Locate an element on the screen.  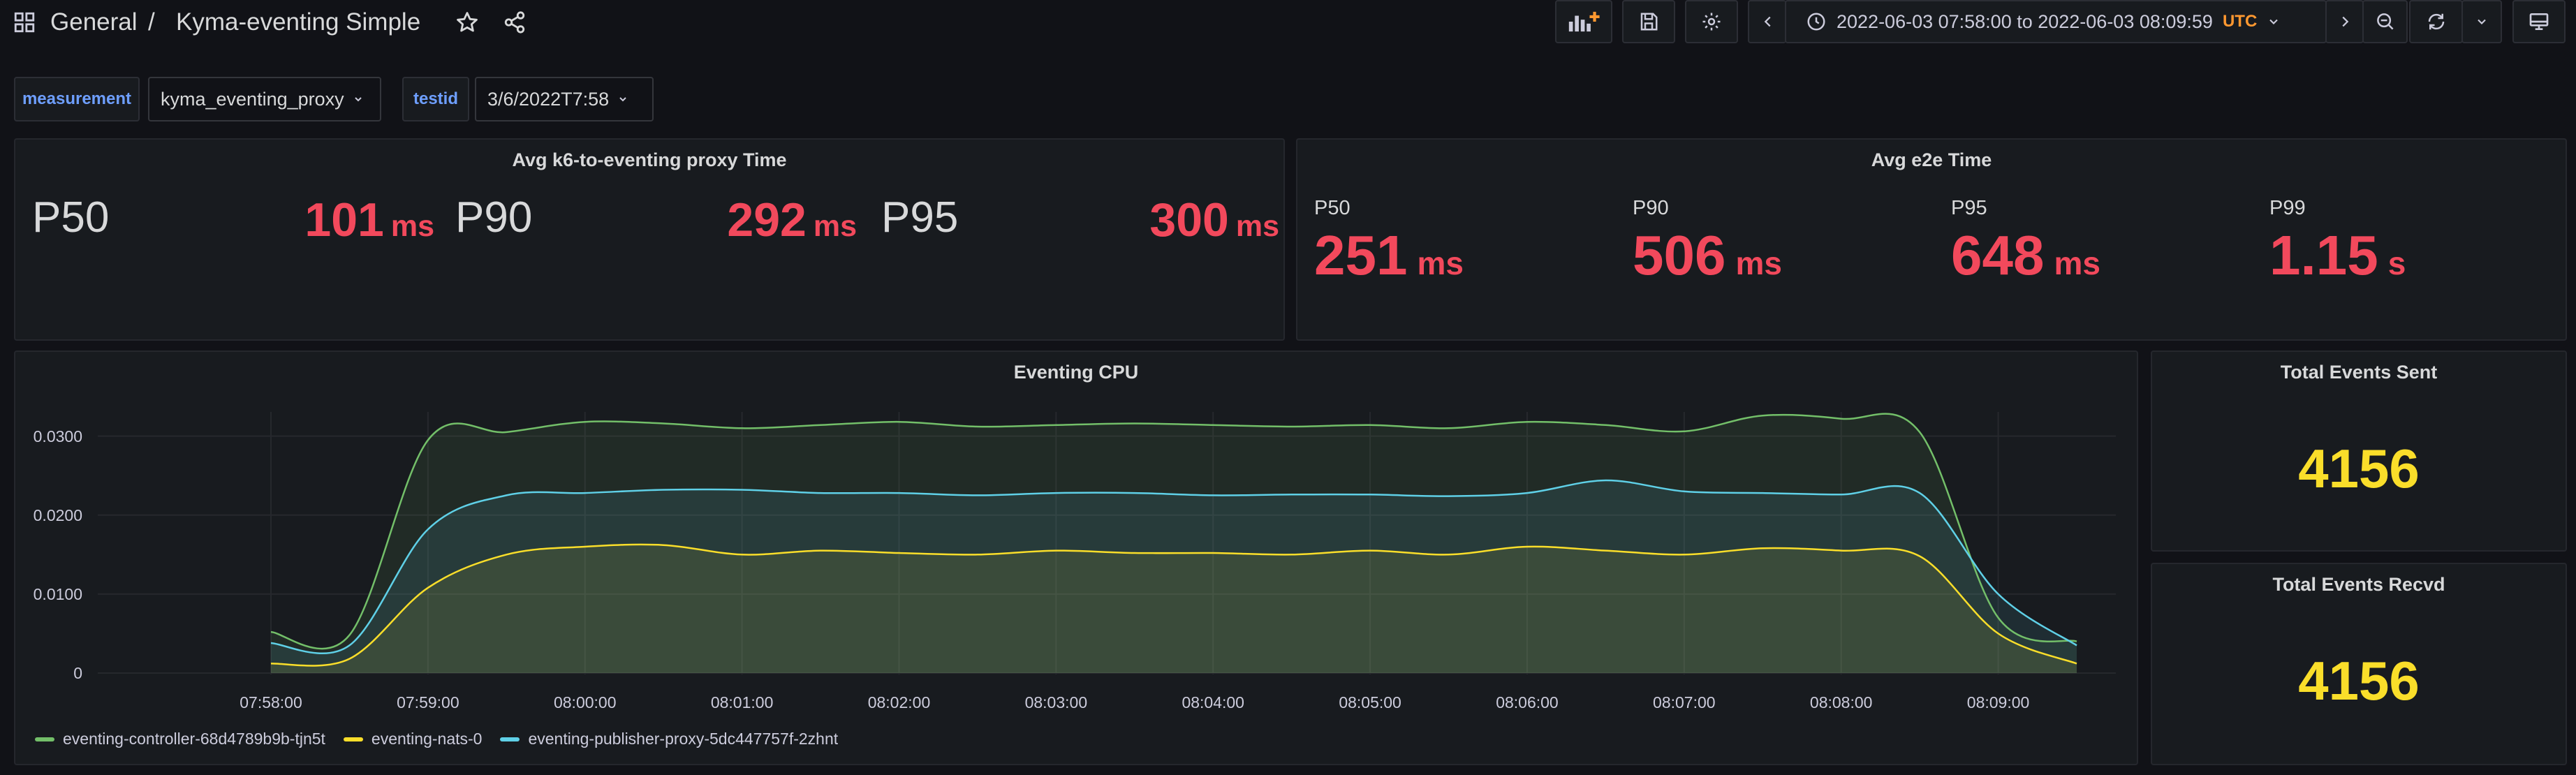
total-recvd-value: 4156 is located at coordinates (2359, 680).